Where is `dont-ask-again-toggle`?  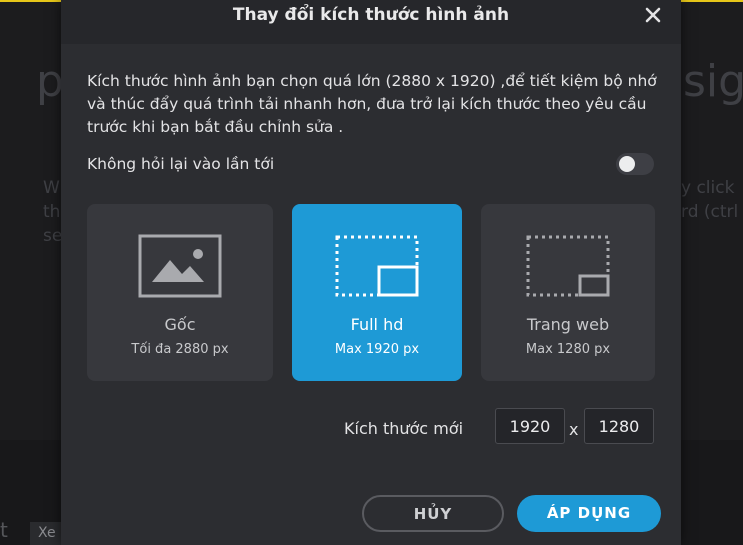
dont-ask-again-toggle is located at coordinates (635, 164).